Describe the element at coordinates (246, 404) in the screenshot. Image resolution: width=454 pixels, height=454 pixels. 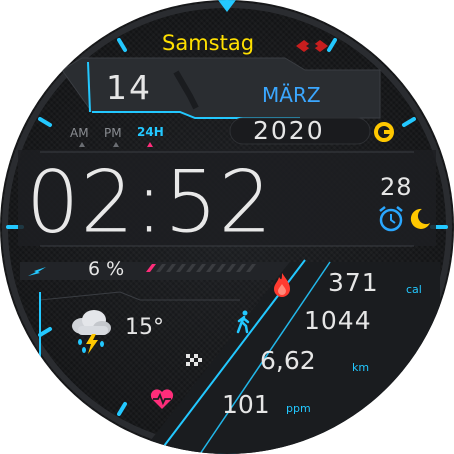
I see `heart-rate-value: 101` at that location.